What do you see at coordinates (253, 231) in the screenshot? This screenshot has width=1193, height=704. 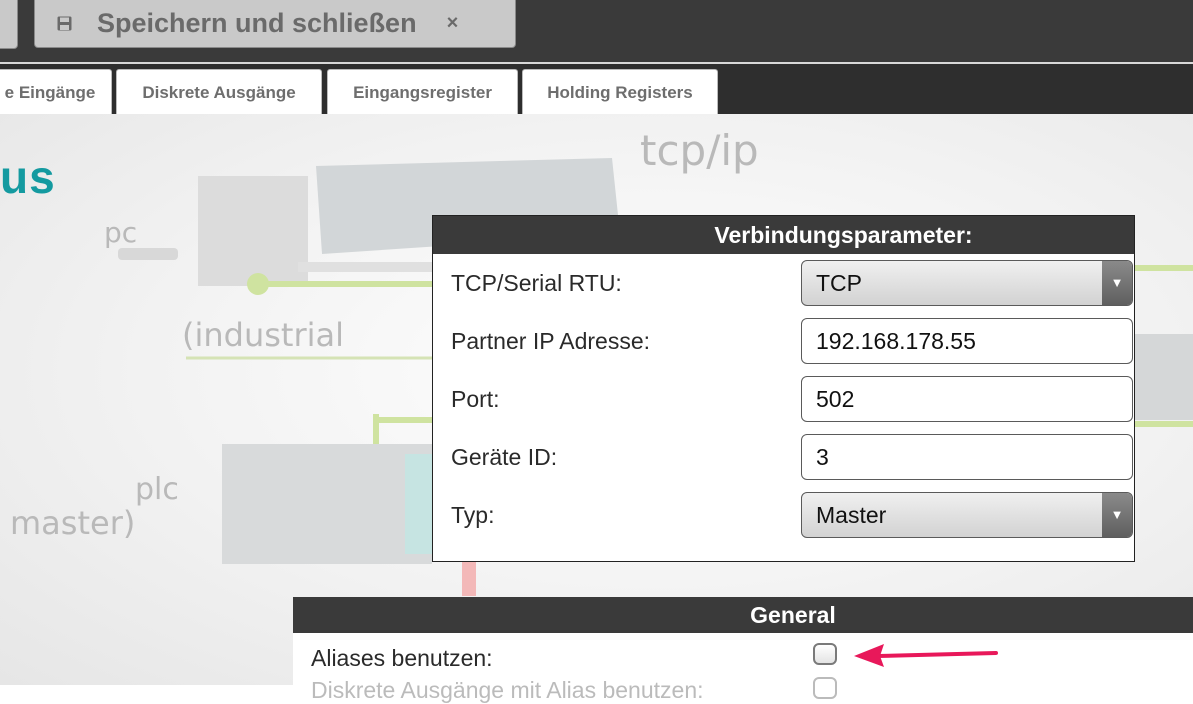 I see `pc-tower-shape` at bounding box center [253, 231].